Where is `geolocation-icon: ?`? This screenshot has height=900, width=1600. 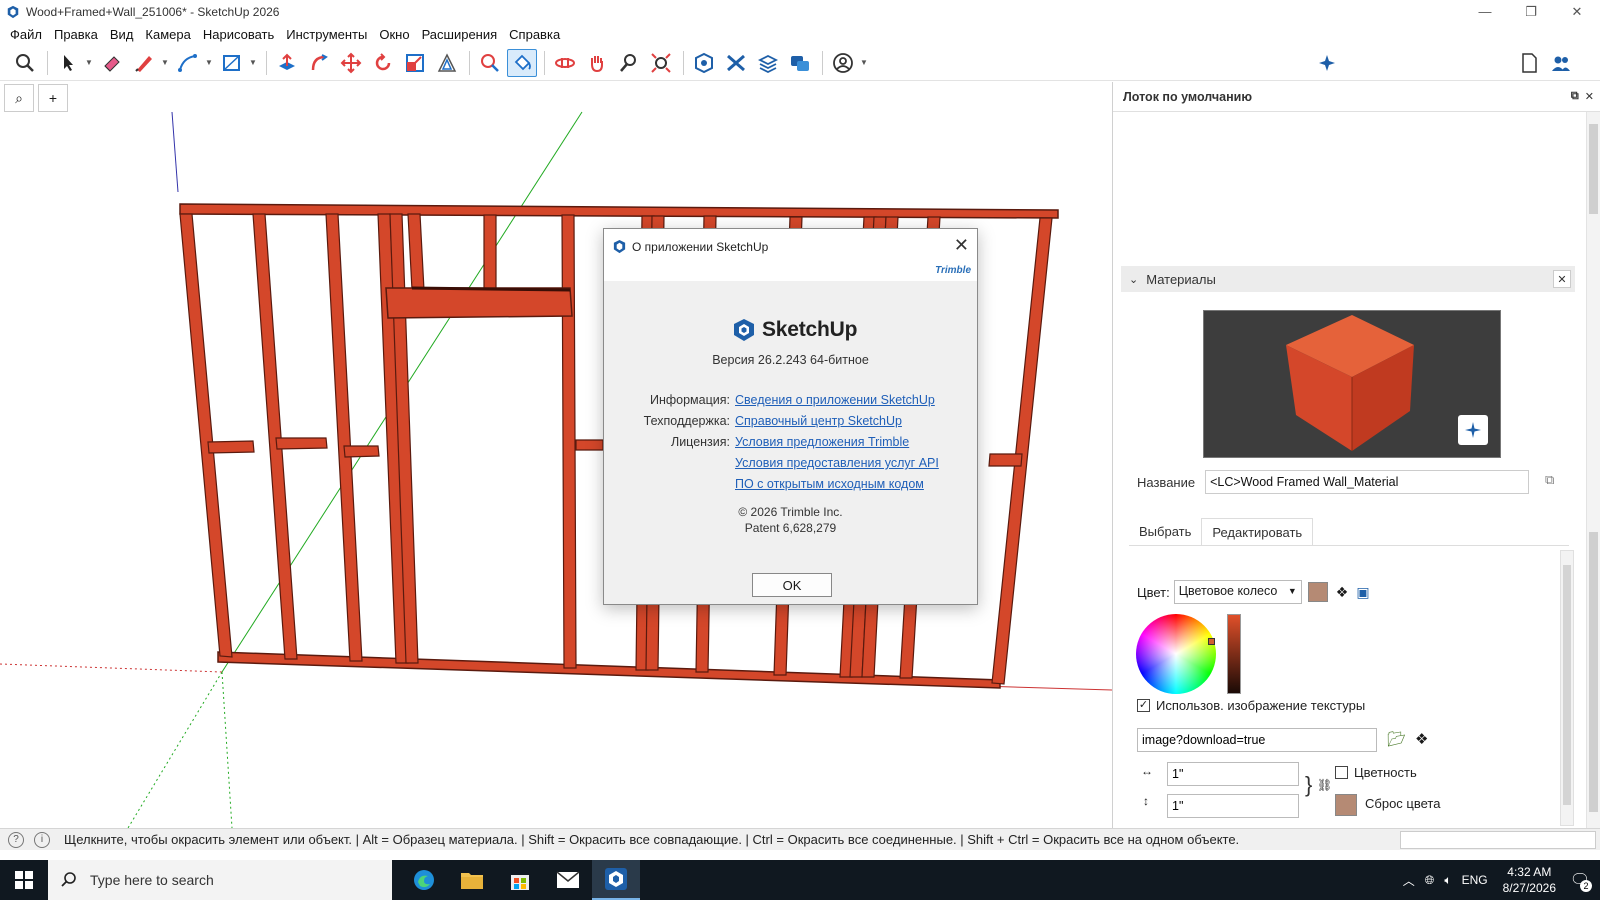
geolocation-icon: ? is located at coordinates (16, 839).